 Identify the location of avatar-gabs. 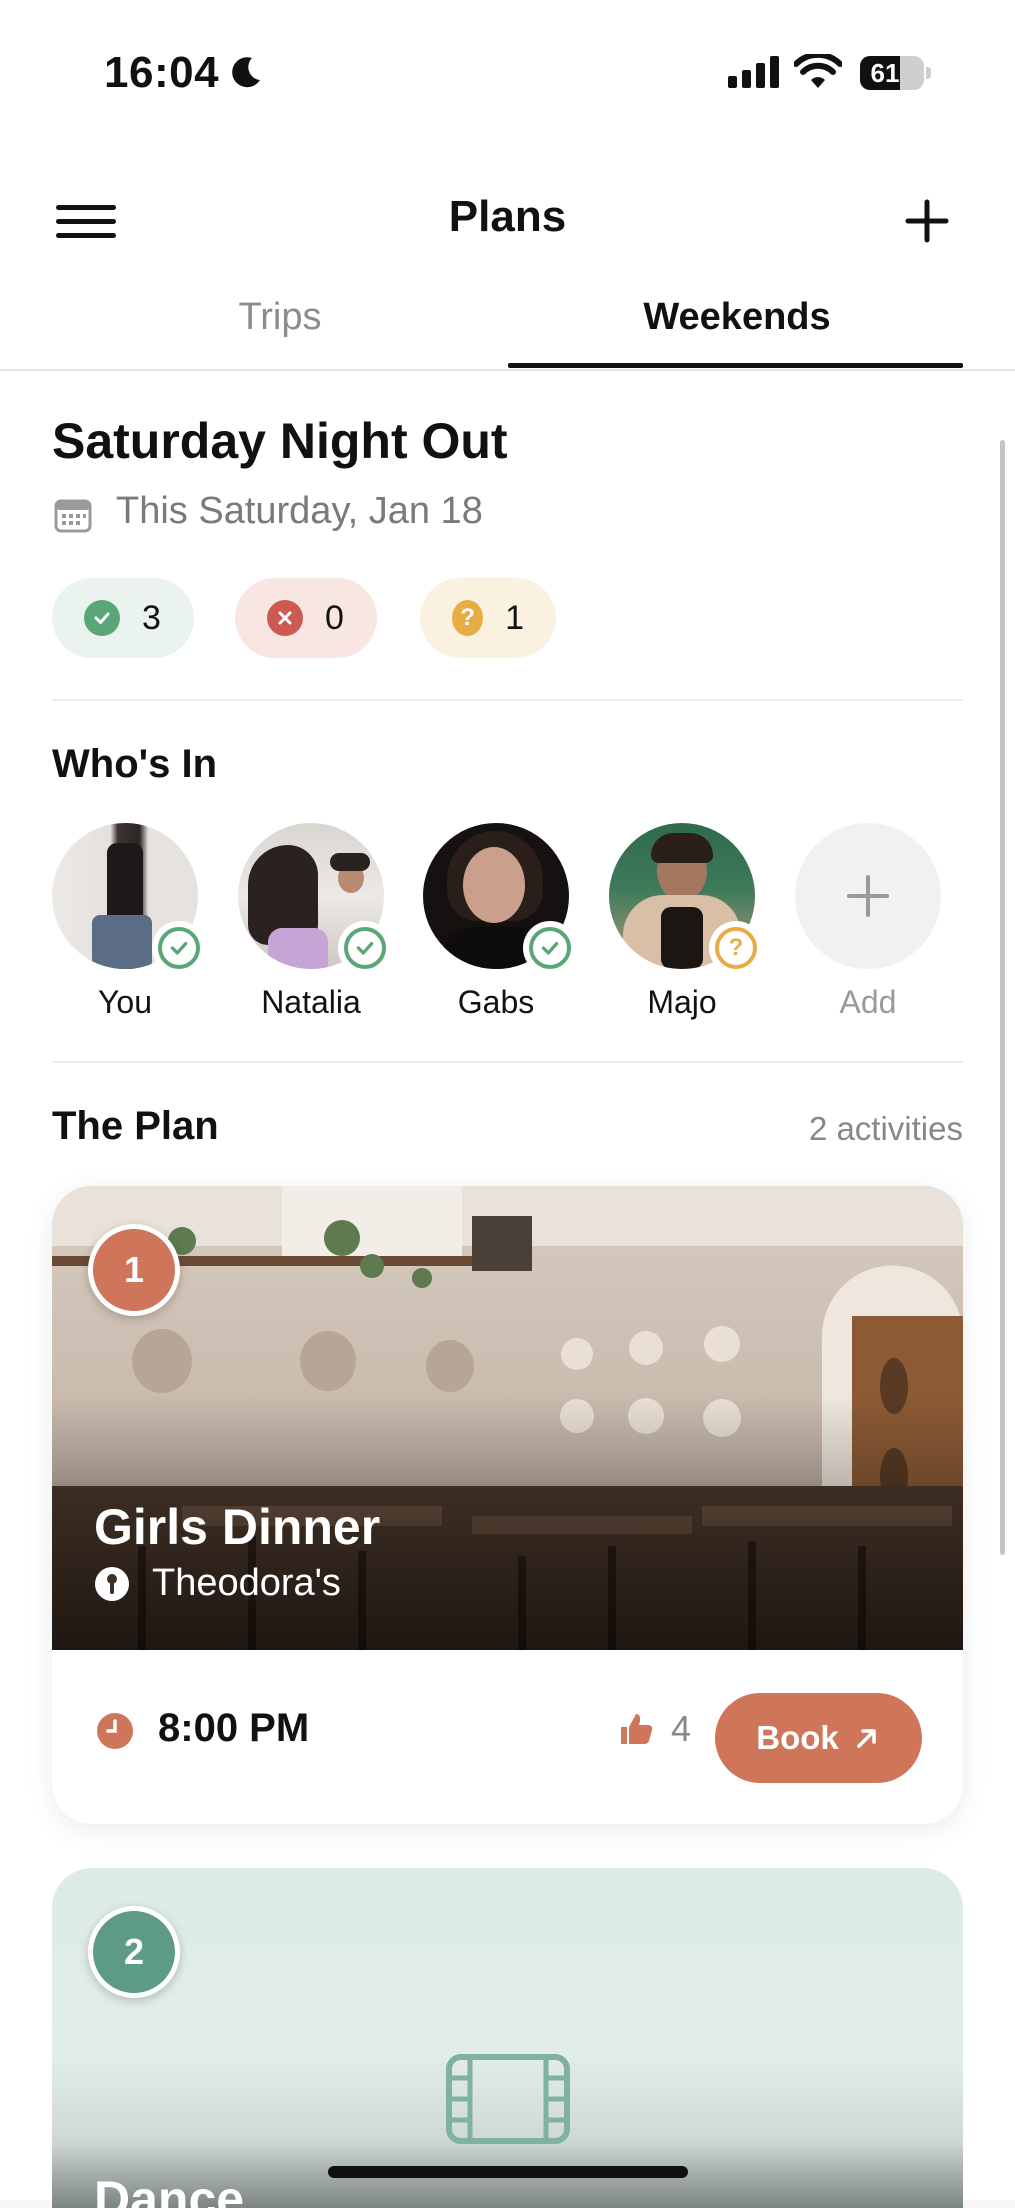
(500, 899).